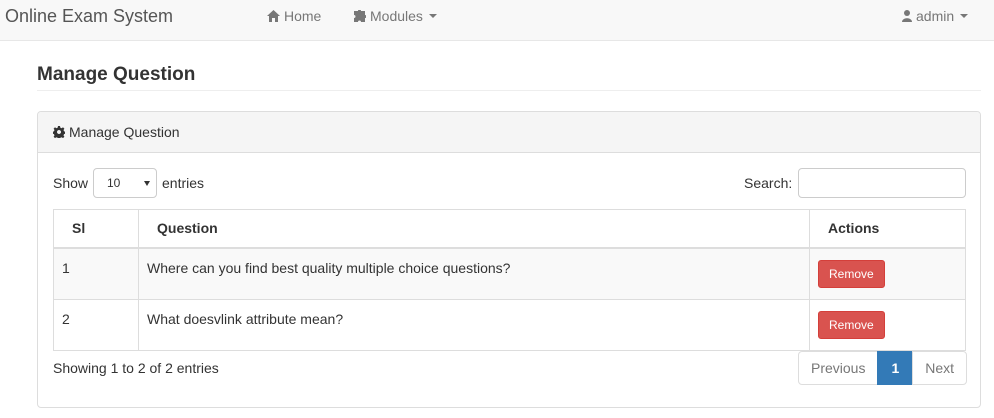  Describe the element at coordinates (114, 183) in the screenshot. I see `entries-length-value: 10` at that location.